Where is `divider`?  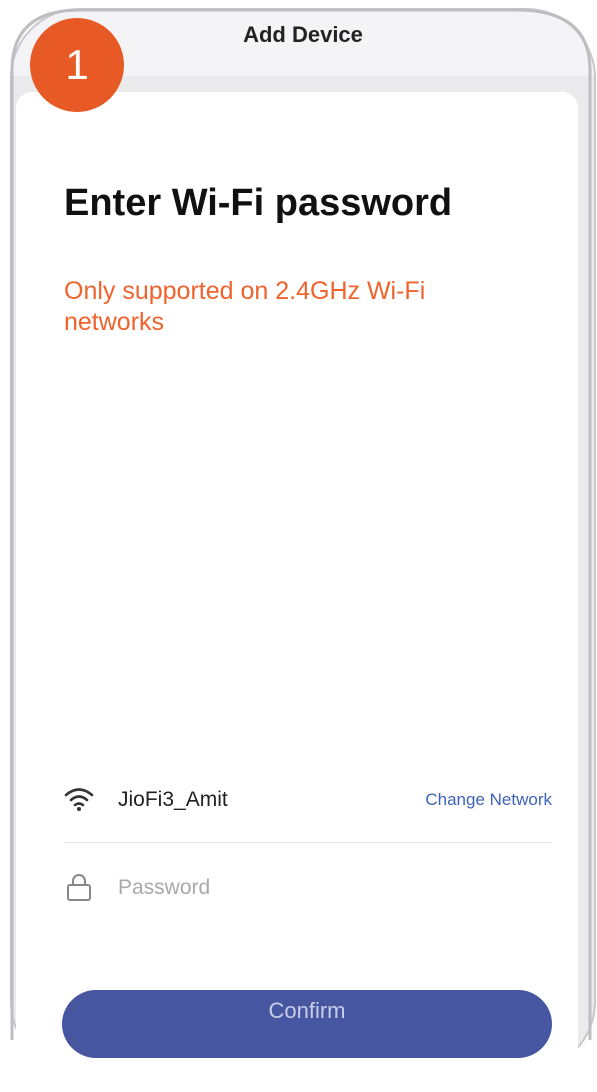
divider is located at coordinates (308, 842).